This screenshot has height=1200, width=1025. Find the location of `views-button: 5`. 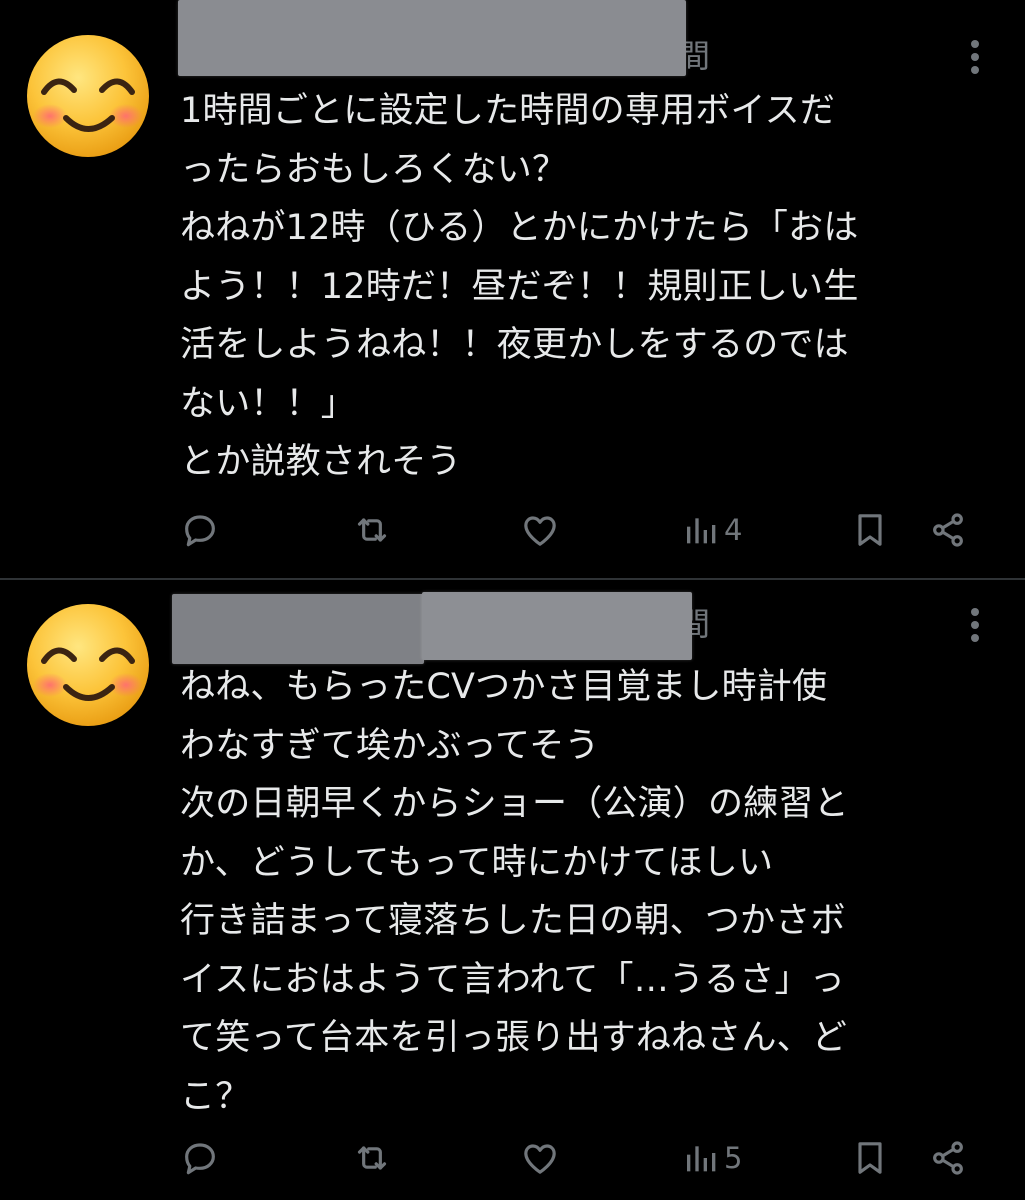

views-button: 5 is located at coordinates (712, 1158).